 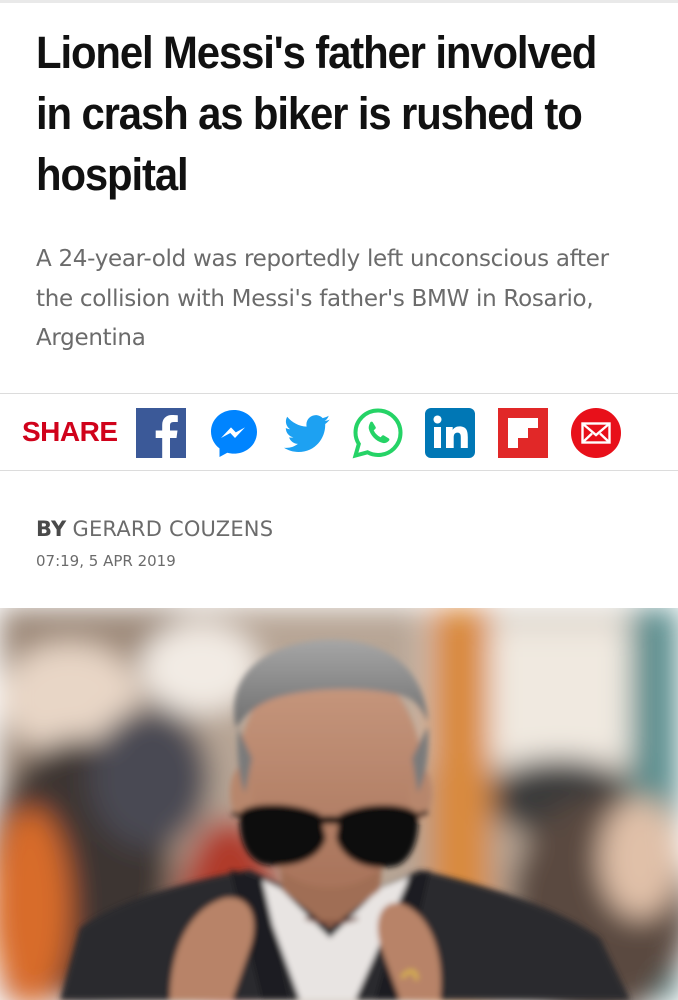 I want to click on flipboard-icon, so click(x=523, y=433).